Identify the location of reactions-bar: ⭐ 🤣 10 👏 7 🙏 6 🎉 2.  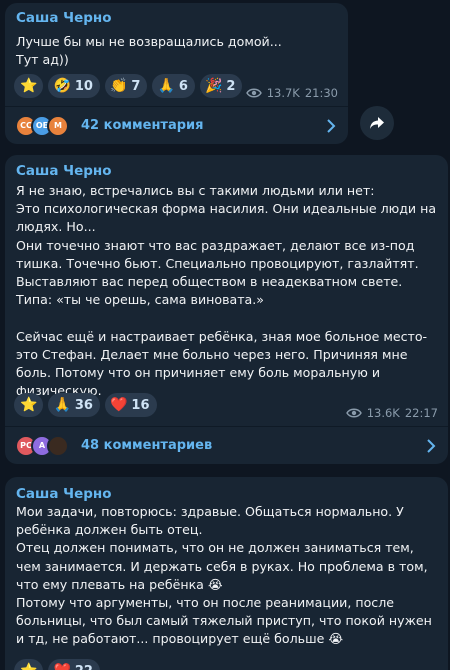
(128, 86).